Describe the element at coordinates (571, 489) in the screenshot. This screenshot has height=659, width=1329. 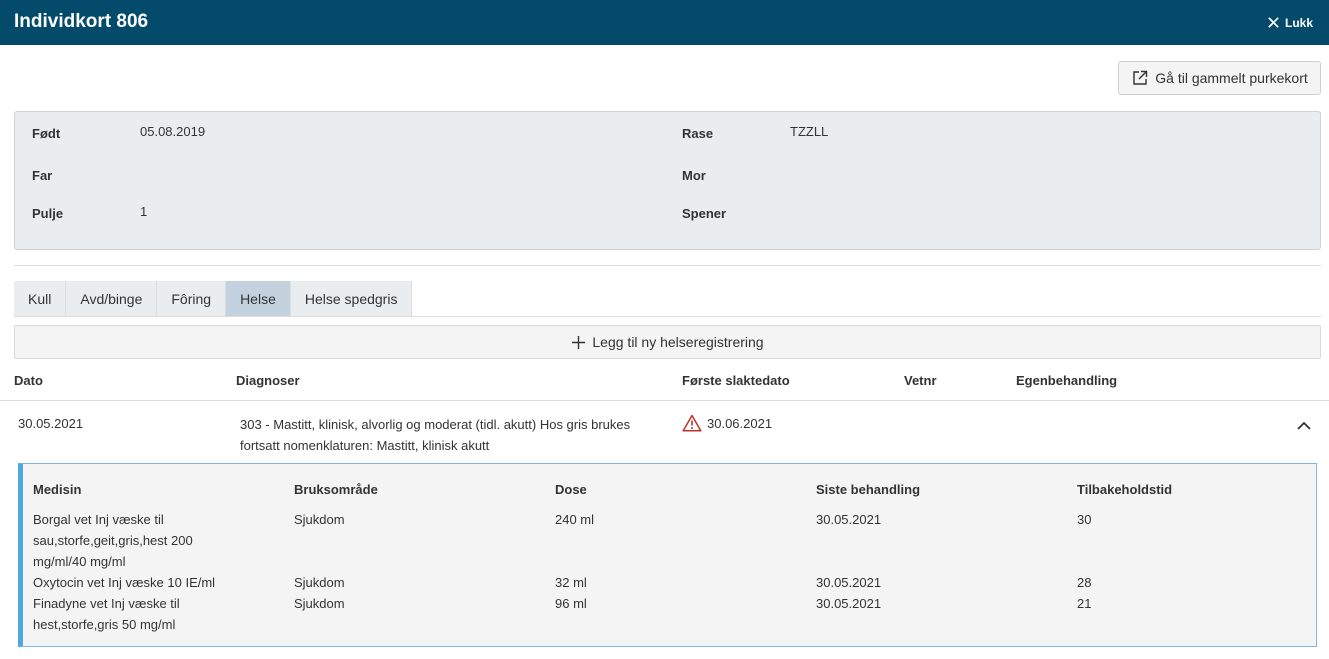
I see `column-header-dose: Dose` at that location.